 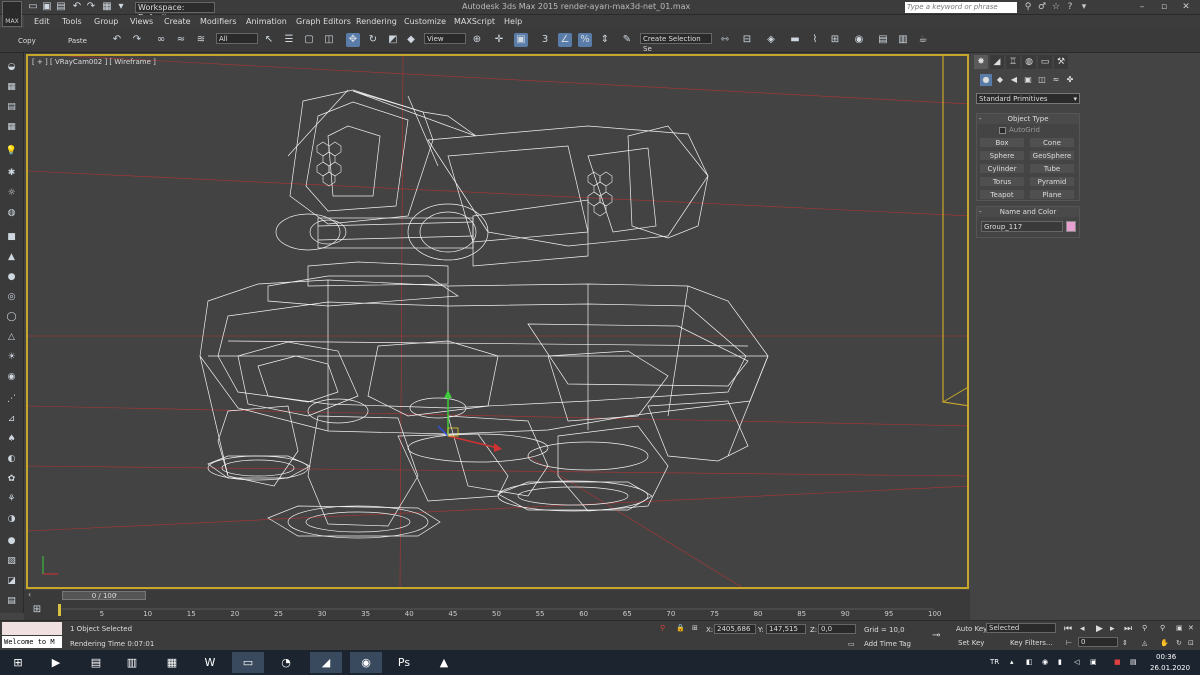 I want to click on material-icon: ◑, so click(x=11, y=519).